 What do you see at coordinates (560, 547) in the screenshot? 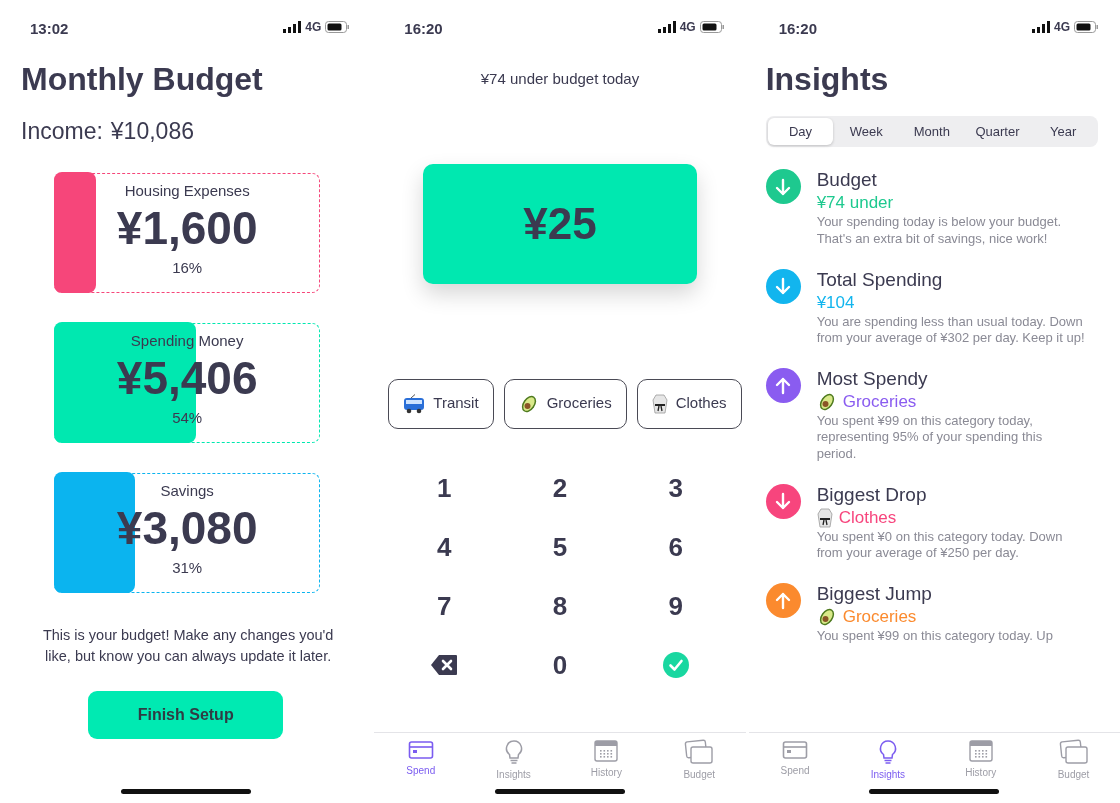
I see `digit-key: 5` at bounding box center [560, 547].